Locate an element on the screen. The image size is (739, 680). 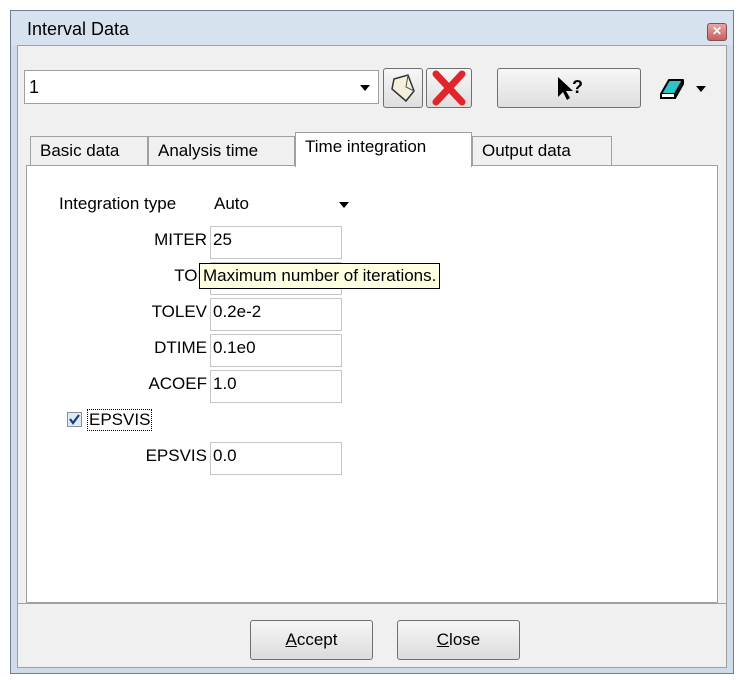
footer-divider is located at coordinates (372, 603).